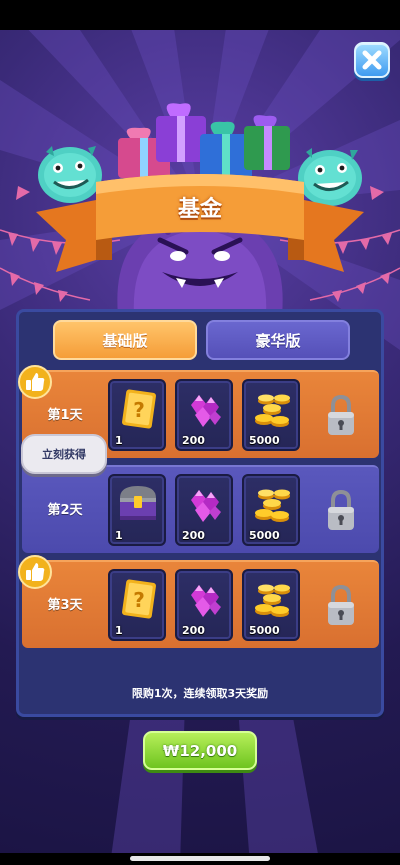 This screenshot has width=400, height=865. I want to click on close-button, so click(372, 60).